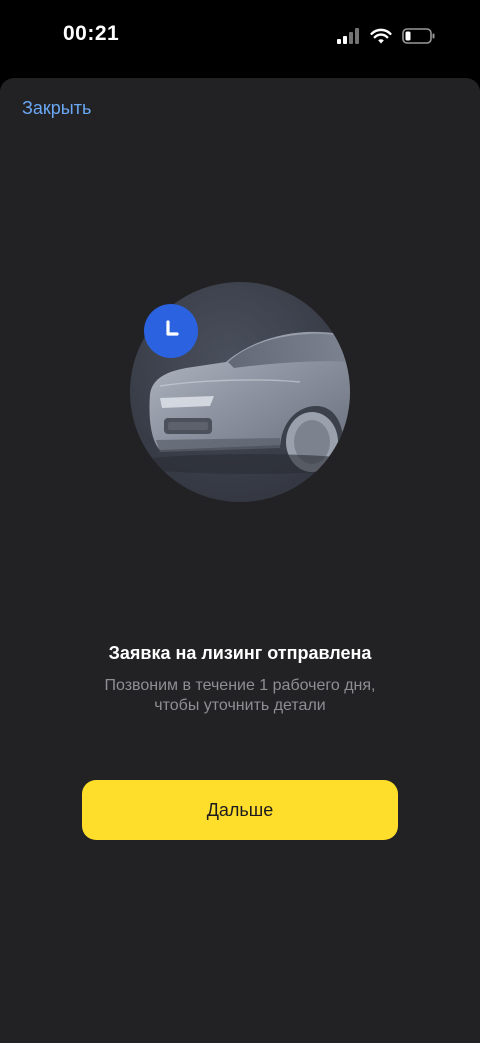 This screenshot has height=1043, width=480. I want to click on next-button: Дальше, so click(240, 810).